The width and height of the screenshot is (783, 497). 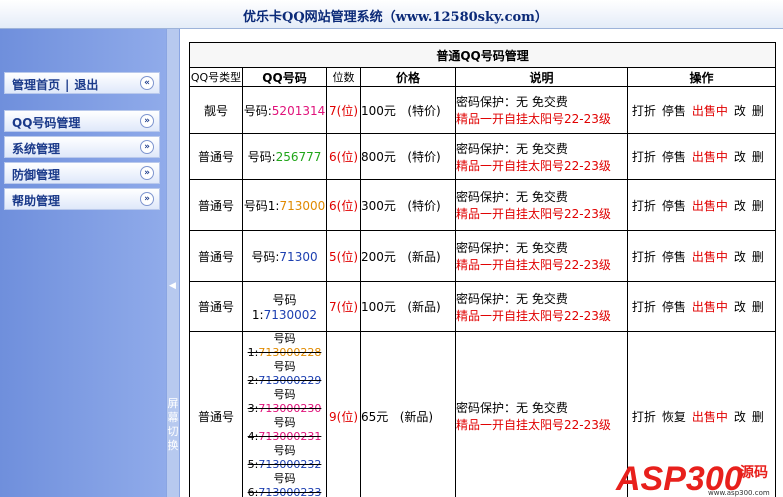 I want to click on multi-number-entry: 号码 5:713000232, so click(x=284, y=457).